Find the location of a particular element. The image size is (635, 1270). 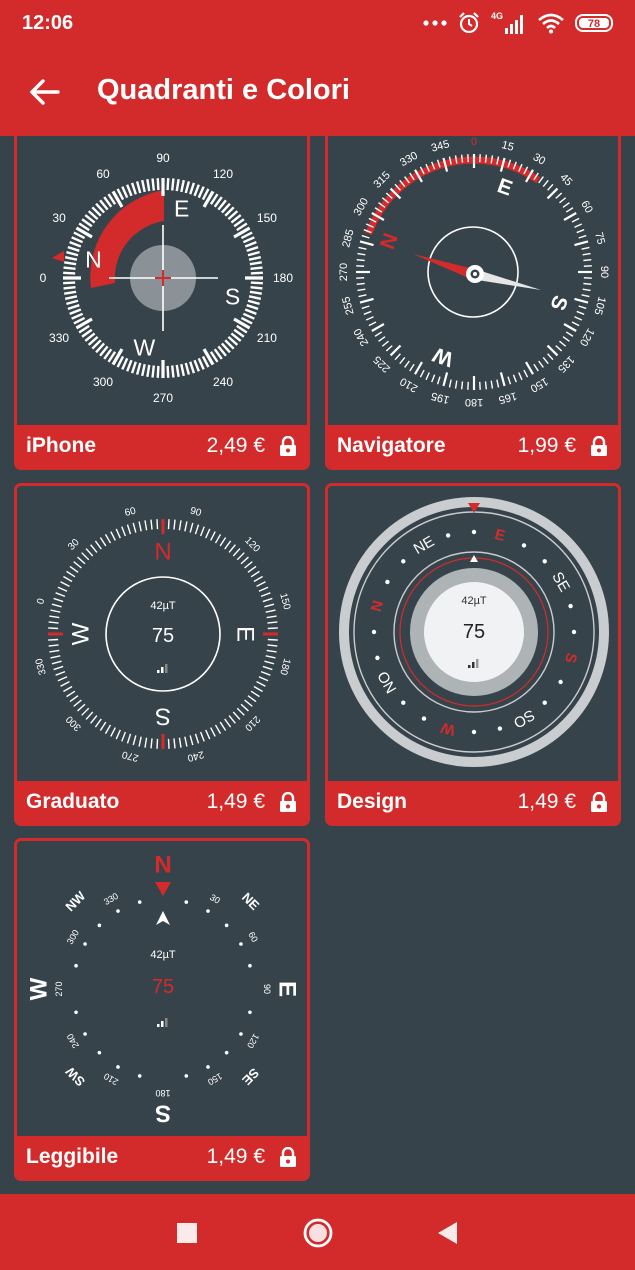

recents-button is located at coordinates (187, 1233).